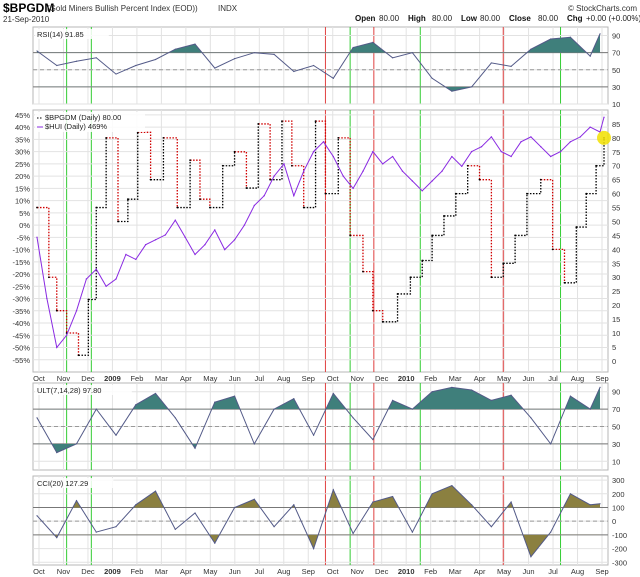 The image size is (640, 577). Describe the element at coordinates (616, 291) in the screenshot. I see `main-right-tick-label: 25` at that location.